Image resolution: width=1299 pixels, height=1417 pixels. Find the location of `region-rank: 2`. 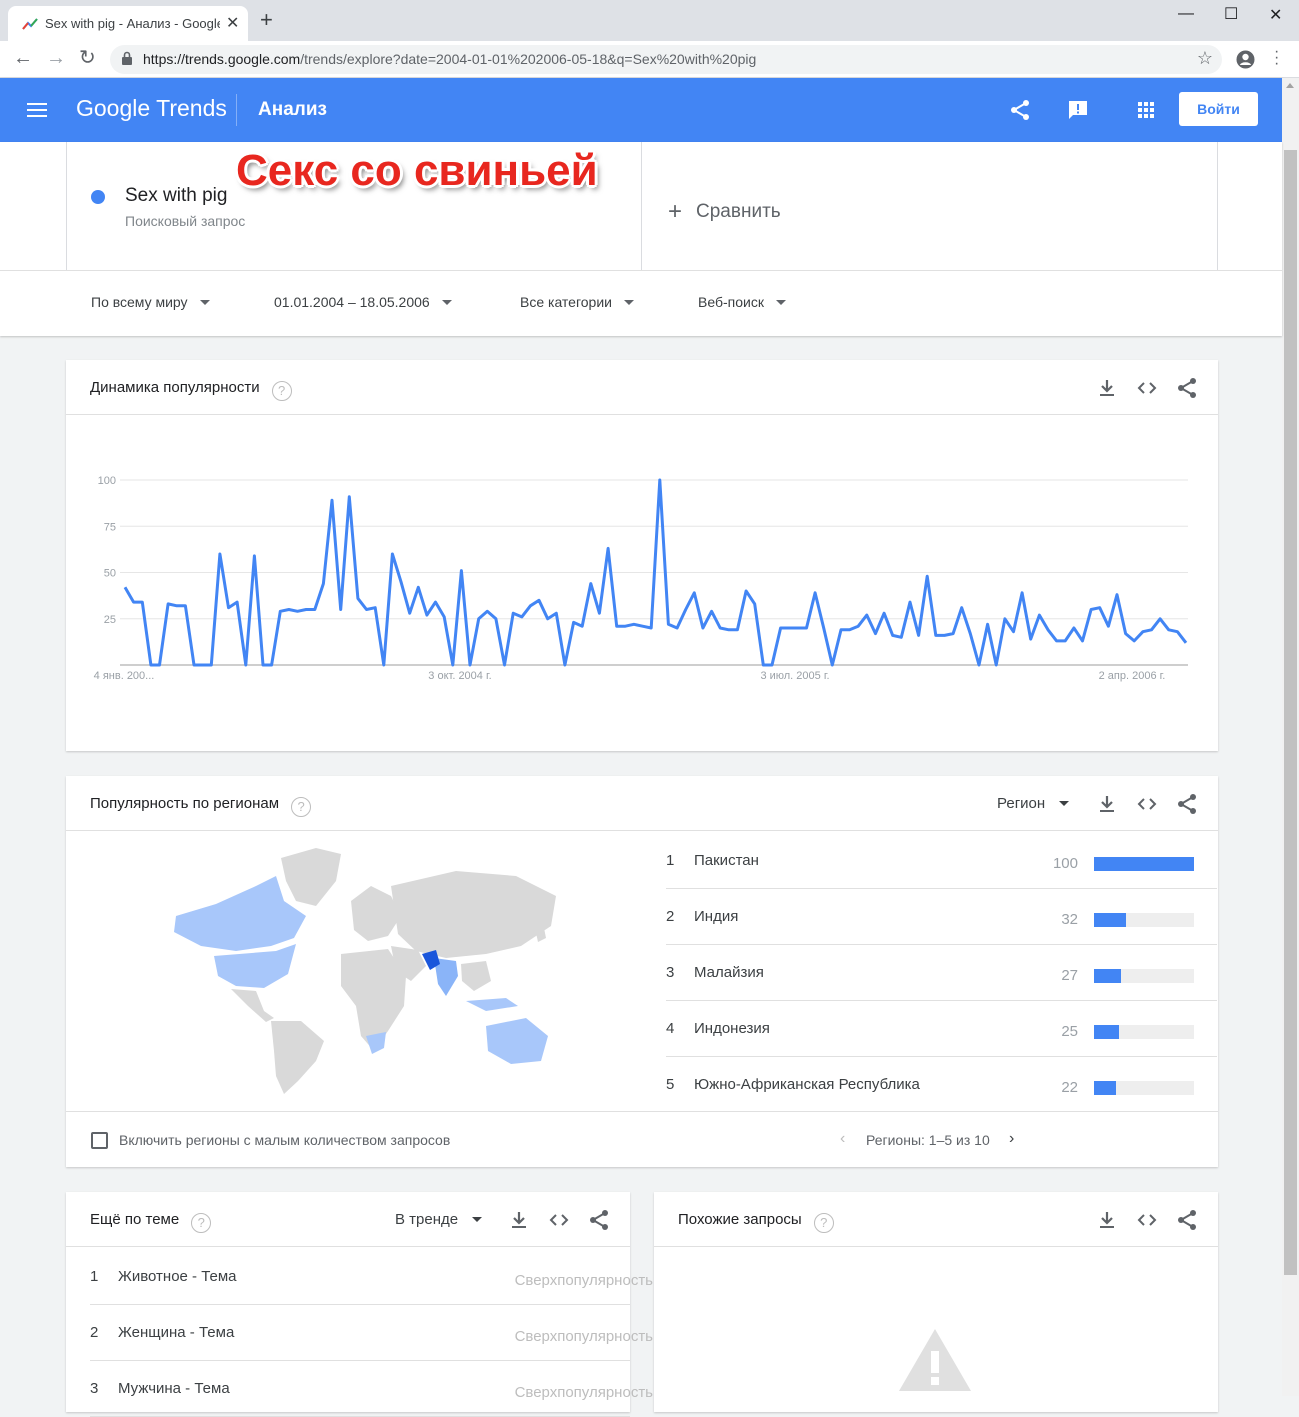

region-rank: 2 is located at coordinates (670, 916).